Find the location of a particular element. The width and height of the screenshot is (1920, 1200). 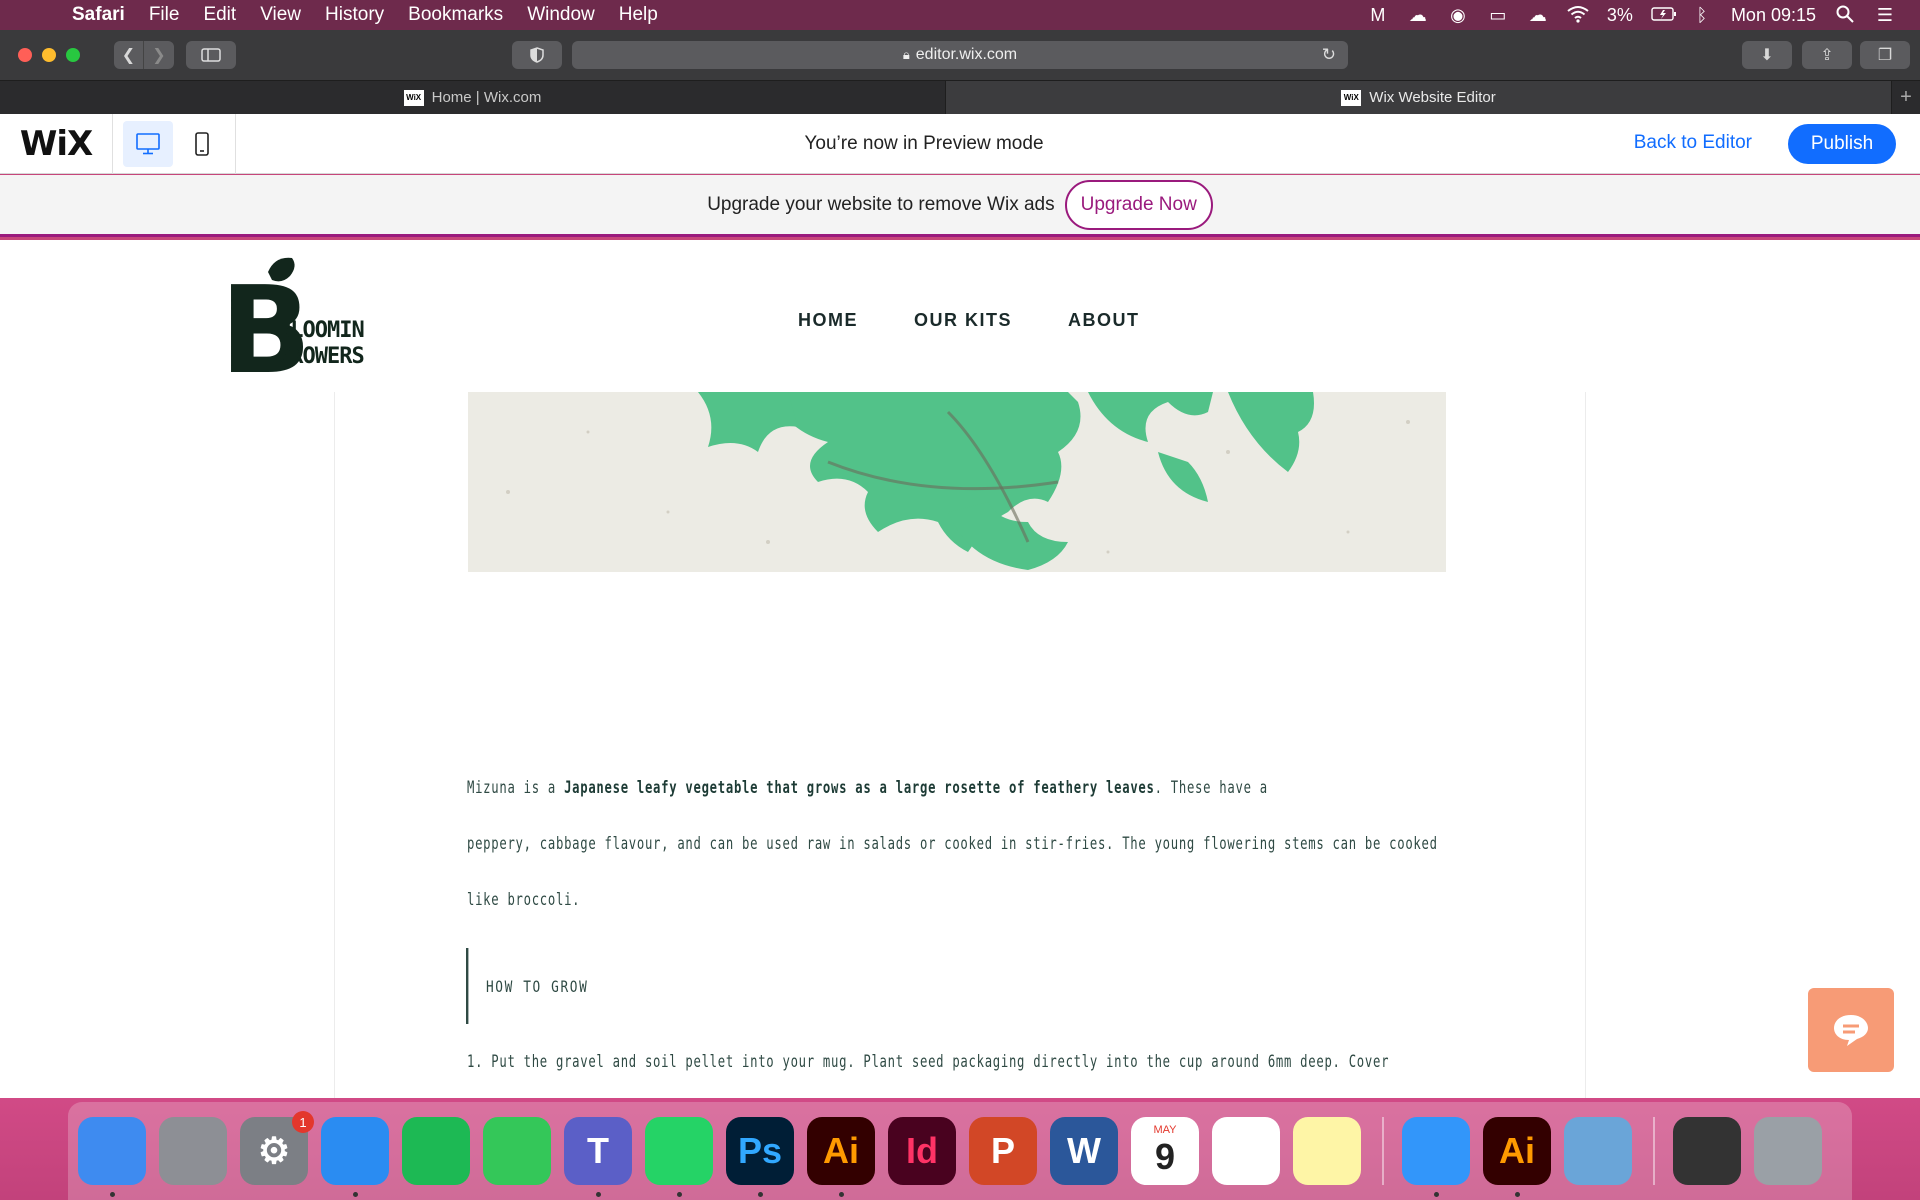

dock-separator is located at coordinates (1383, 1151).